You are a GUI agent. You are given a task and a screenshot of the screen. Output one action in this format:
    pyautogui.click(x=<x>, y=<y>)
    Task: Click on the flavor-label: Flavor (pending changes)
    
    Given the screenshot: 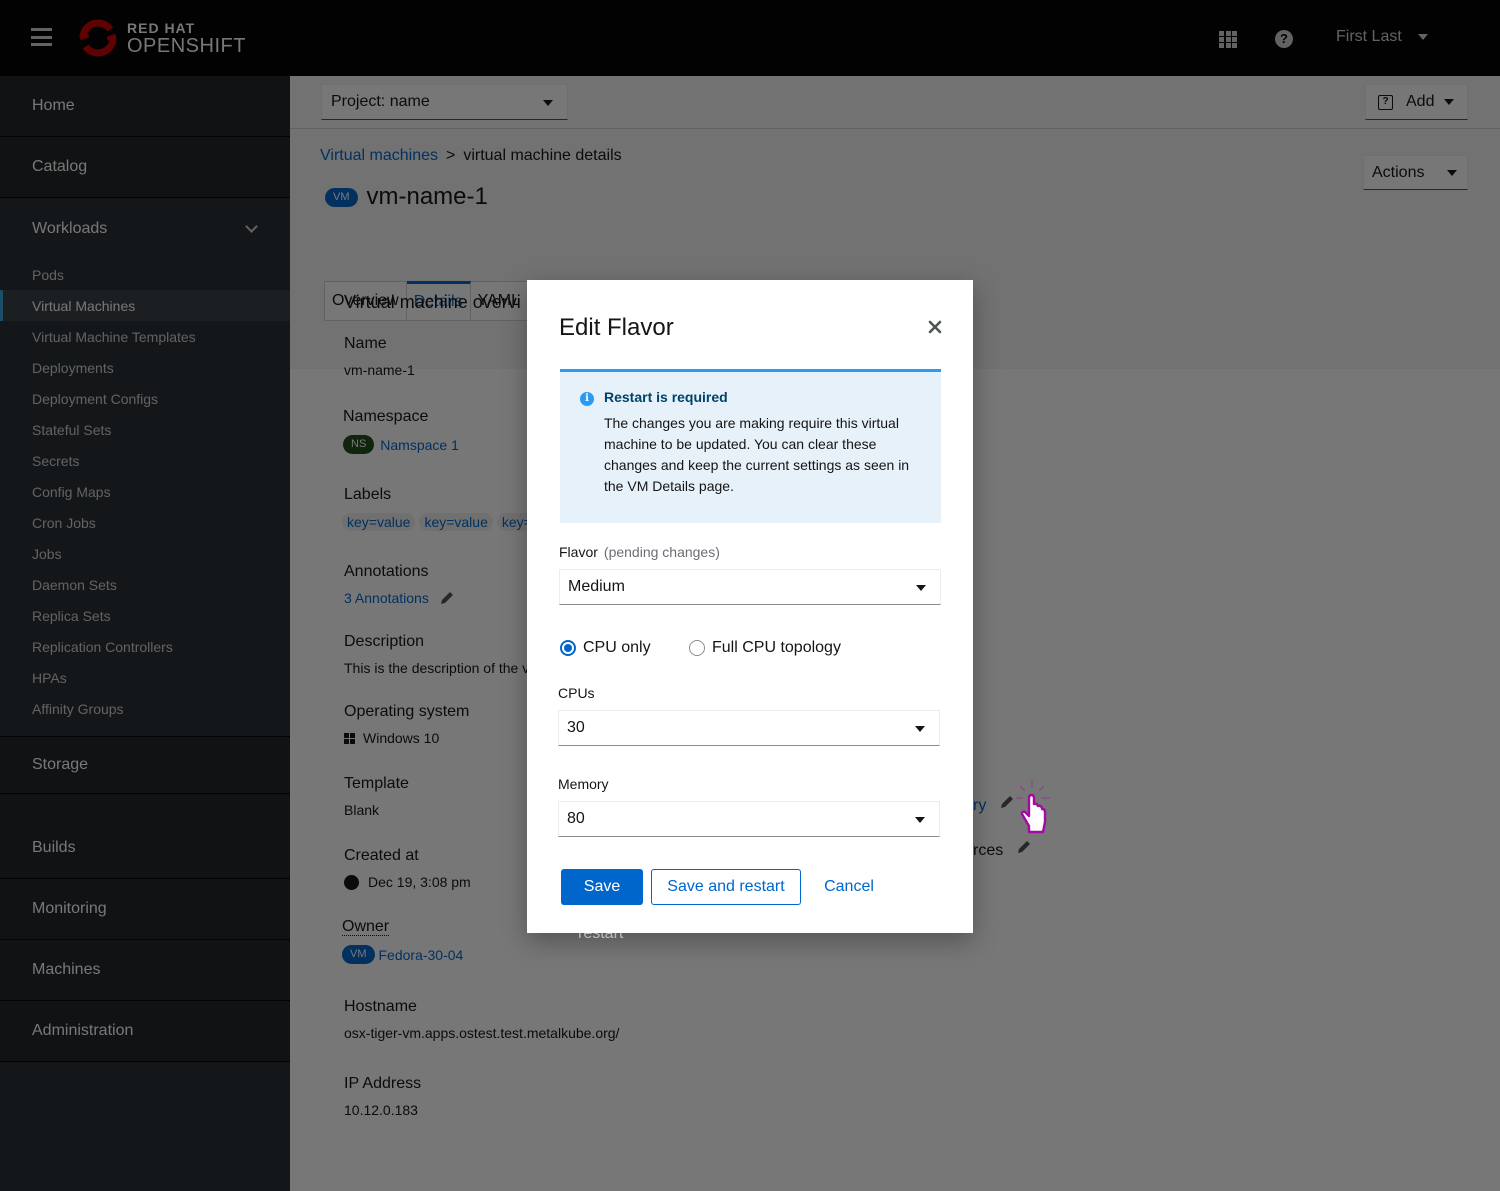 What is the action you would take?
    pyautogui.click(x=639, y=552)
    